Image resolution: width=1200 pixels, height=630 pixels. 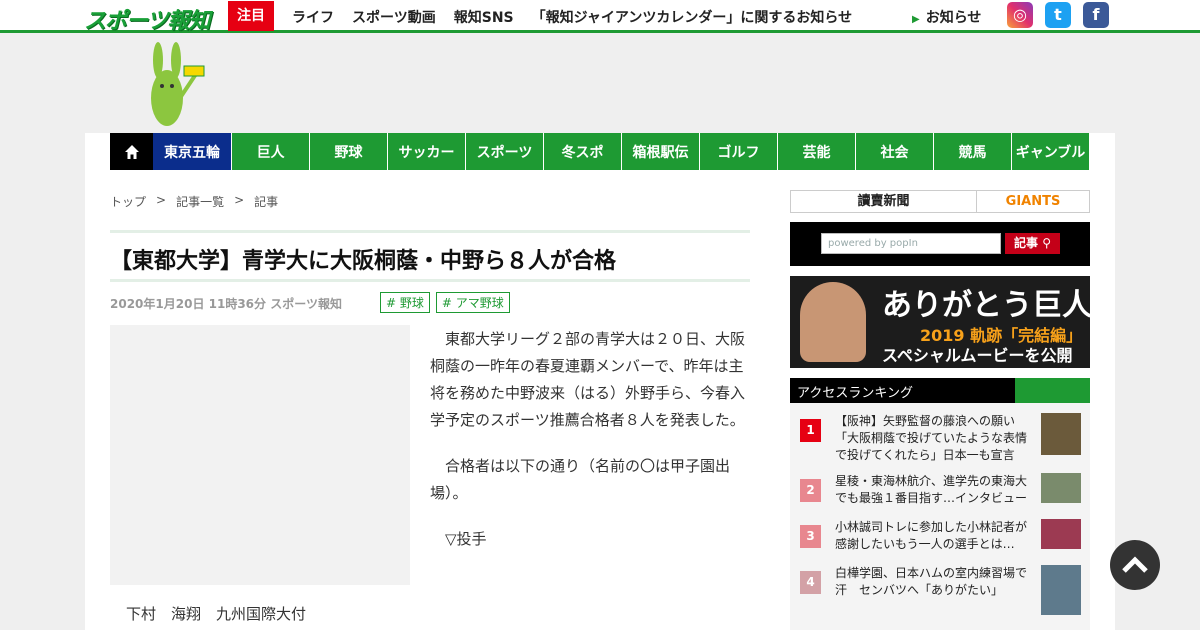 What do you see at coordinates (911, 243) in the screenshot?
I see `search-input: powered by popIn` at bounding box center [911, 243].